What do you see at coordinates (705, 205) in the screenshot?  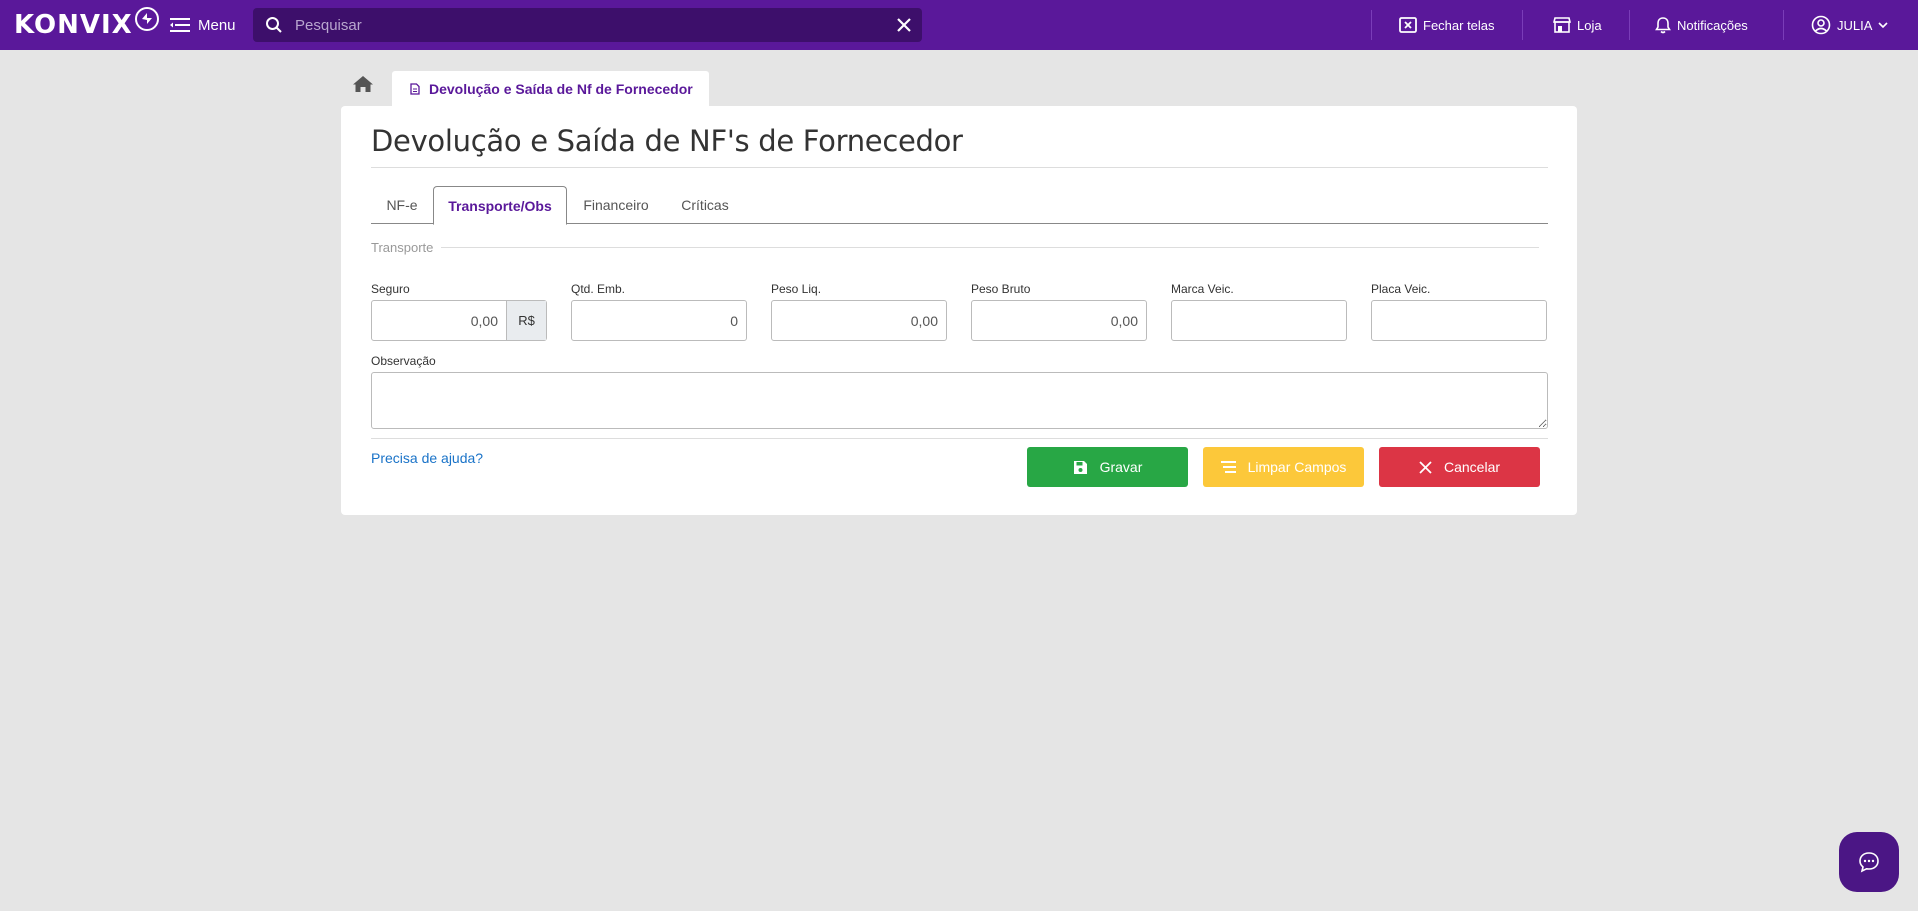 I see `tab-criticas: Críticas` at bounding box center [705, 205].